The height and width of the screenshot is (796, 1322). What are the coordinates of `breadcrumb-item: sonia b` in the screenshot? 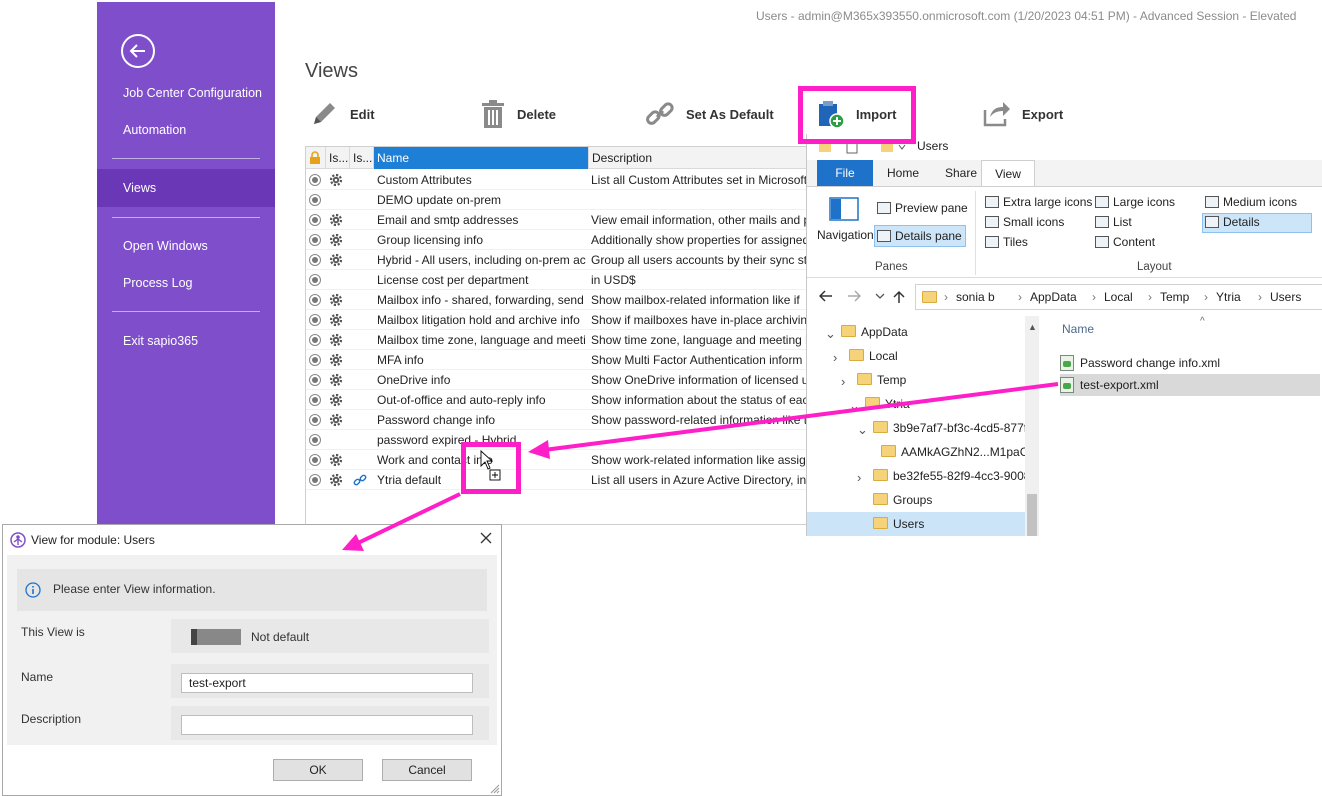 It's located at (975, 297).